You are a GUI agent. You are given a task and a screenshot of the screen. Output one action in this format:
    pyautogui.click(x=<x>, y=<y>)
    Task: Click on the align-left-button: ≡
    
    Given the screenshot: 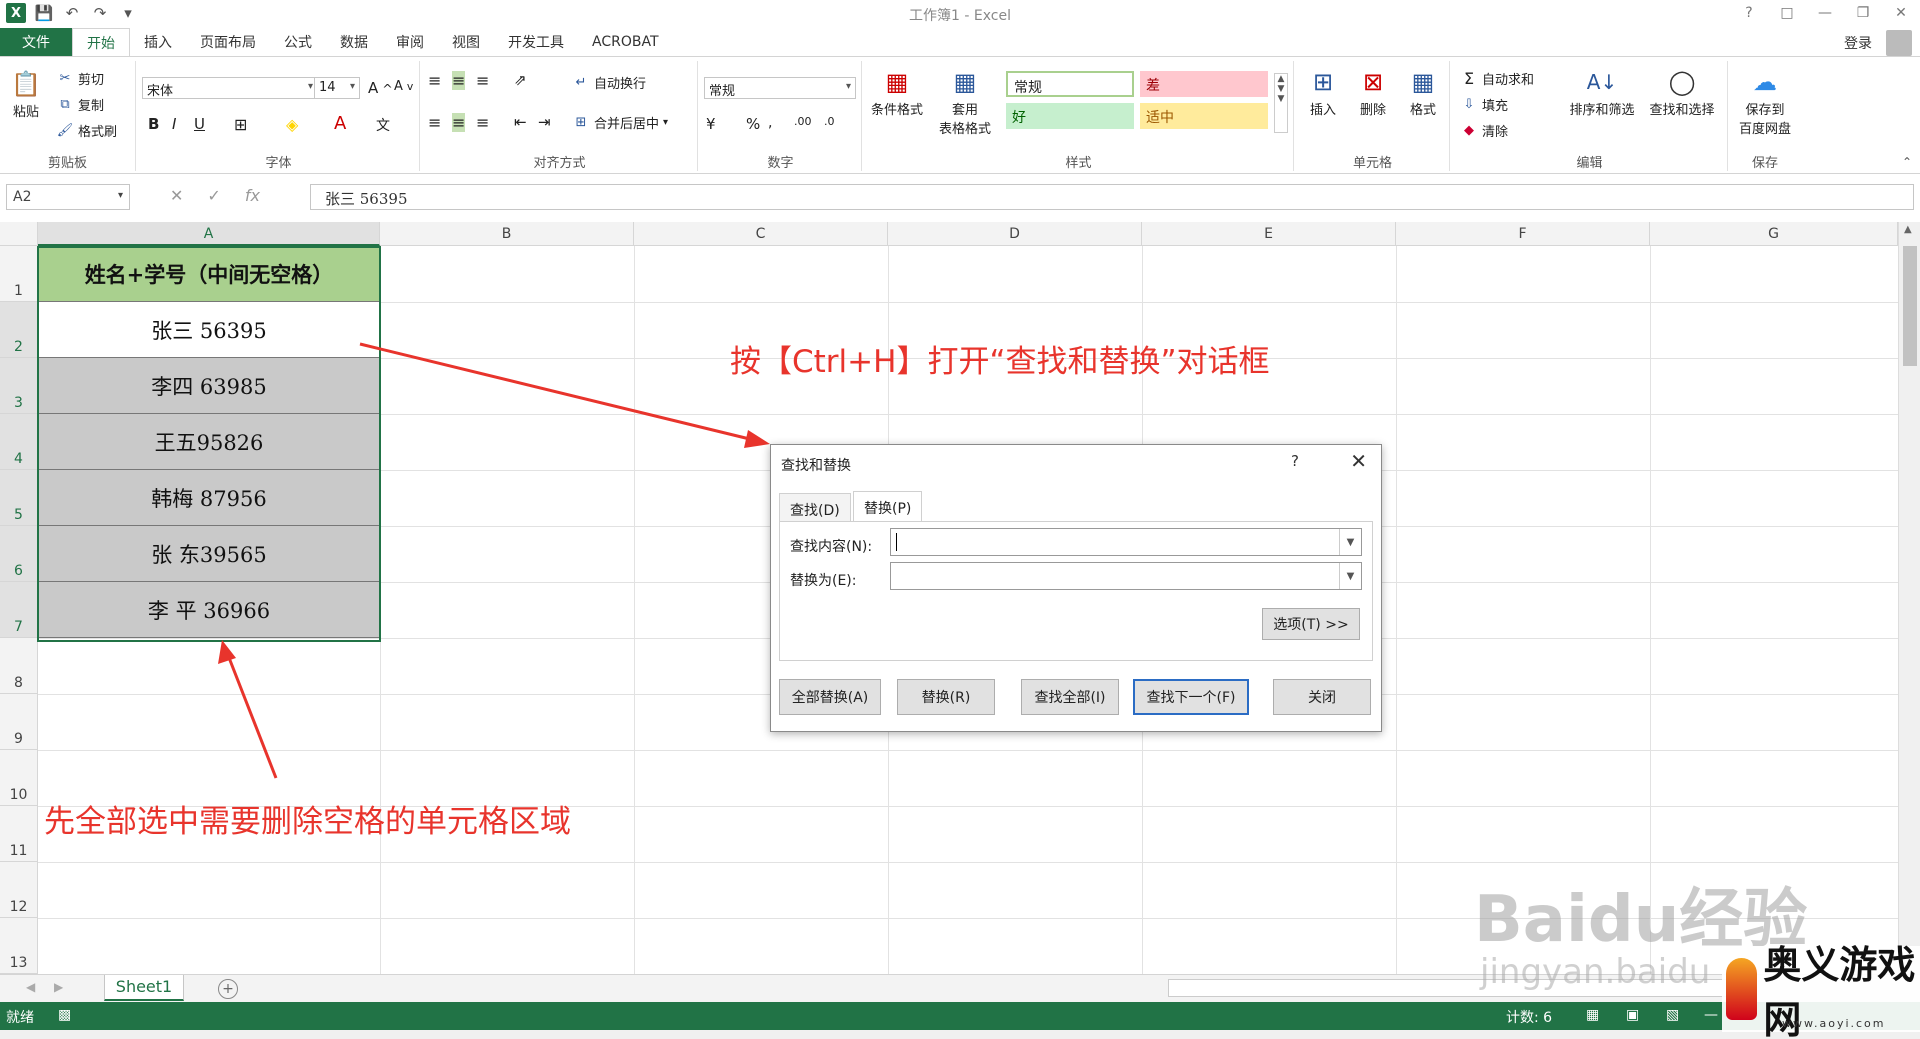 What is the action you would take?
    pyautogui.click(x=434, y=122)
    